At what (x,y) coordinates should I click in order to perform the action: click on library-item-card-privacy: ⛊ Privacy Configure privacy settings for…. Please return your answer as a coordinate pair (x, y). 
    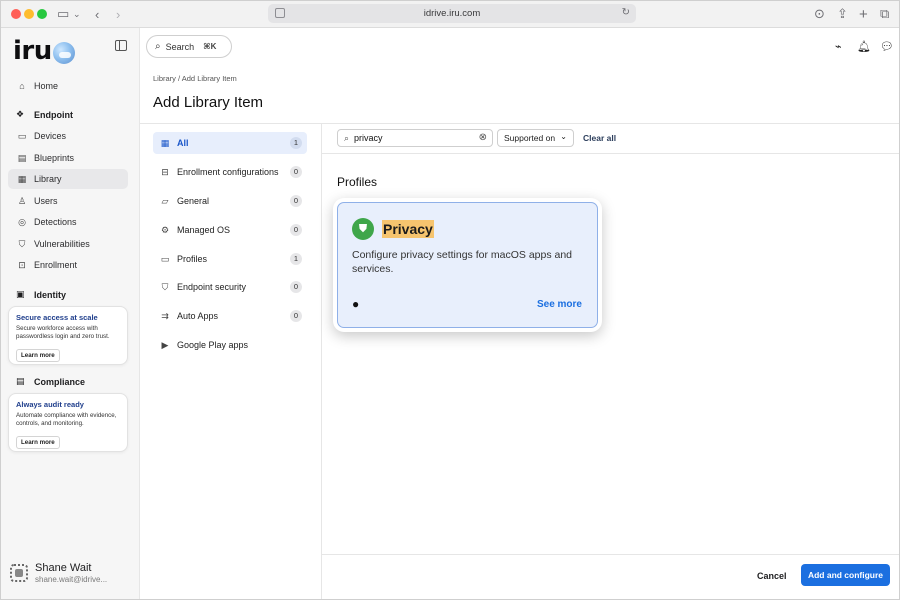
    Looking at the image, I should click on (467, 265).